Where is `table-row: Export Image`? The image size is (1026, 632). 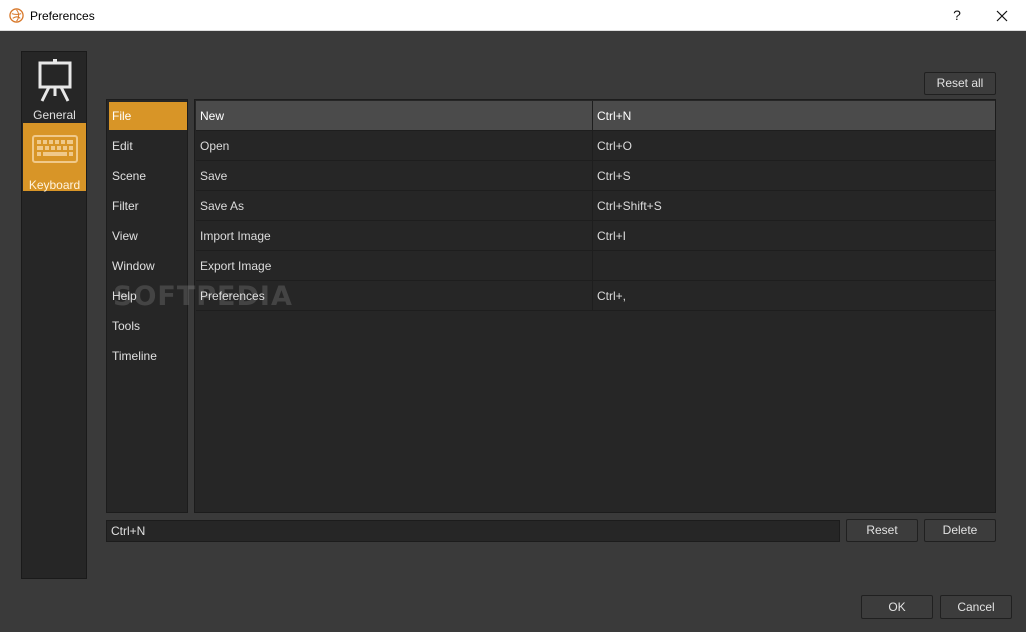 table-row: Export Image is located at coordinates (595, 266).